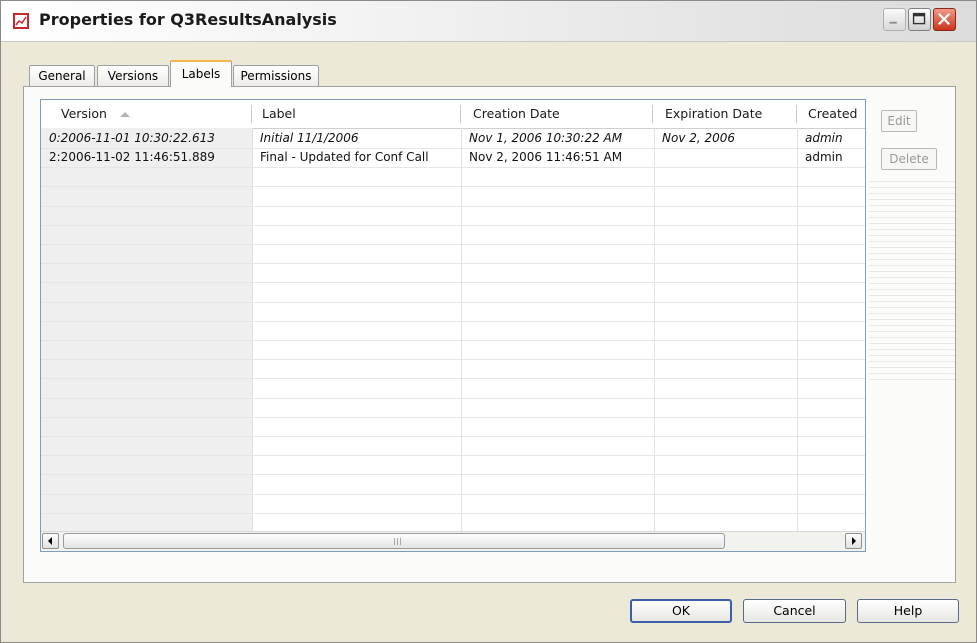 This screenshot has height=643, width=977. I want to click on minimize-button, so click(894, 19).